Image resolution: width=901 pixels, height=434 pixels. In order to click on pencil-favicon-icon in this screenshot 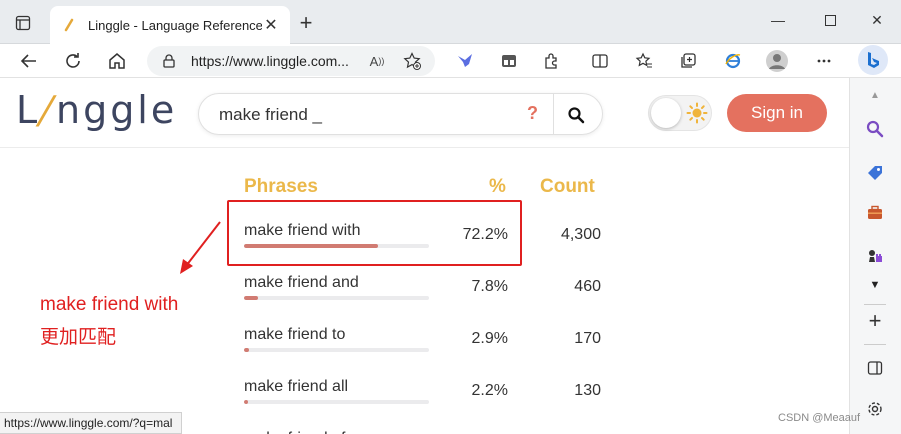, I will do `click(69, 25)`.